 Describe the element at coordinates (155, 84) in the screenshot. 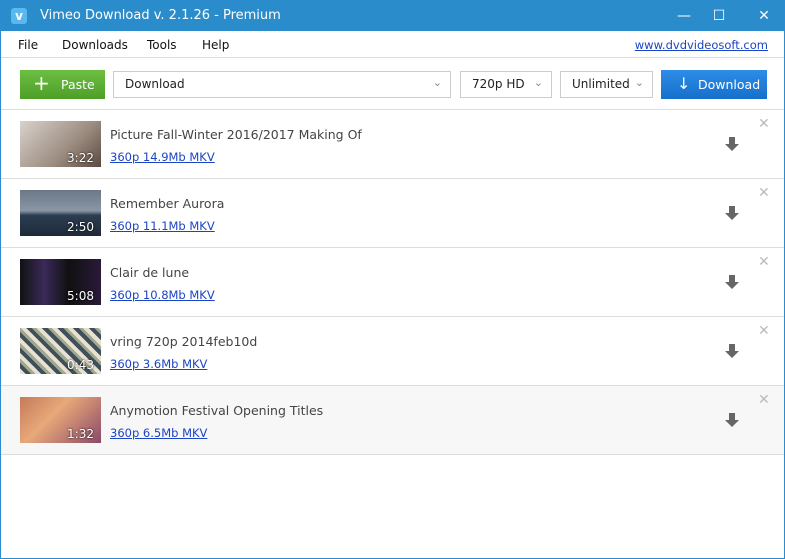

I see `mode-value: Download` at that location.